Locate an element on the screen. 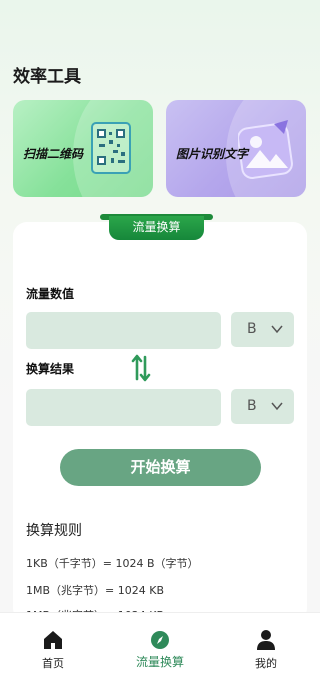 The image size is (320, 680). tab-flow-convert: 流量换算 is located at coordinates (160, 643).